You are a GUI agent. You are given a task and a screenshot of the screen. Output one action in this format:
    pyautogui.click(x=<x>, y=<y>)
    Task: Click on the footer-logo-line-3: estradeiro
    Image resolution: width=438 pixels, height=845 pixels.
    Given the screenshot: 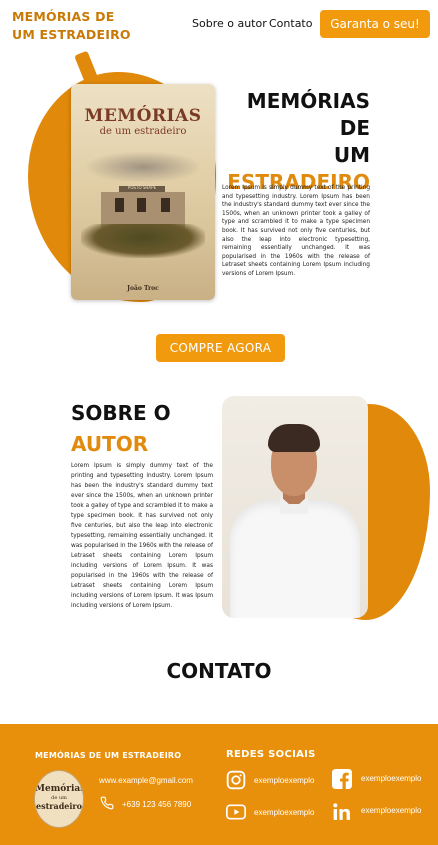 What is the action you would take?
    pyautogui.click(x=59, y=806)
    